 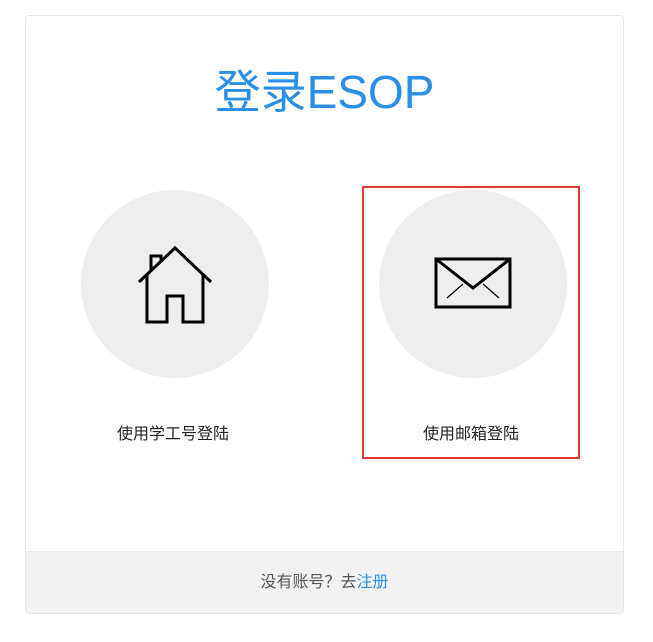 I want to click on footer-prompt: 没有账号？去, so click(x=308, y=581).